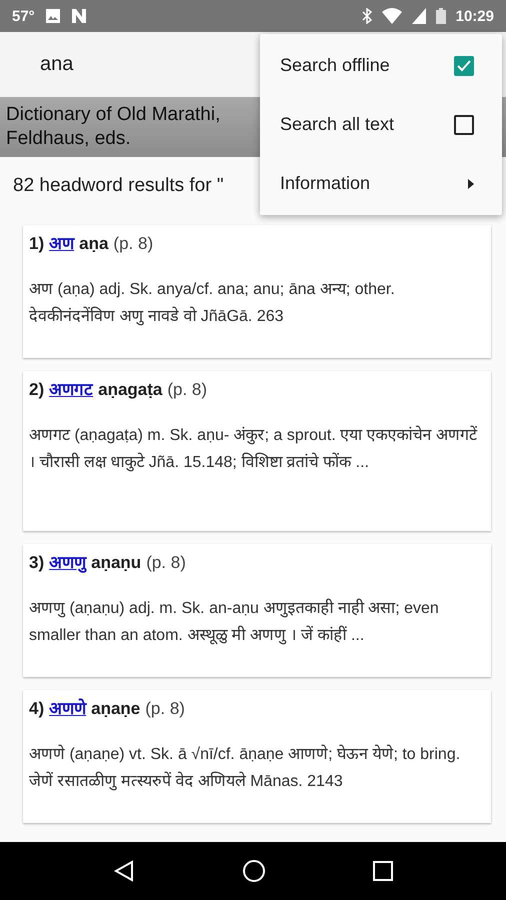 The height and width of the screenshot is (900, 506). I want to click on headword-link: अणणे, so click(67, 707).